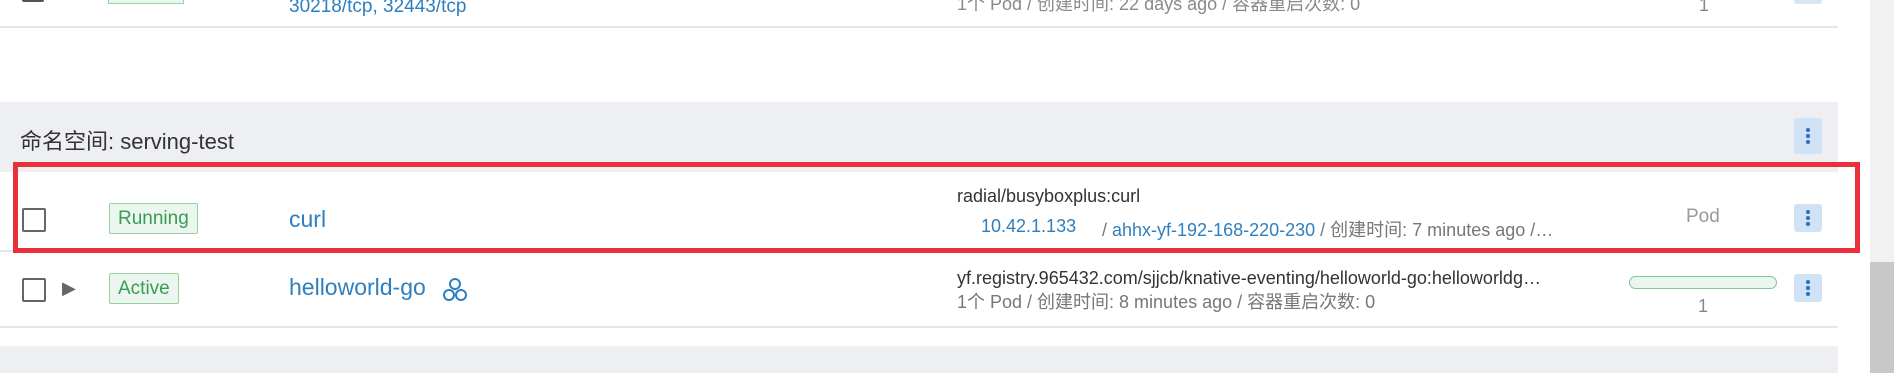 The height and width of the screenshot is (373, 1894). I want to click on cluster-service-icon, so click(455, 289).